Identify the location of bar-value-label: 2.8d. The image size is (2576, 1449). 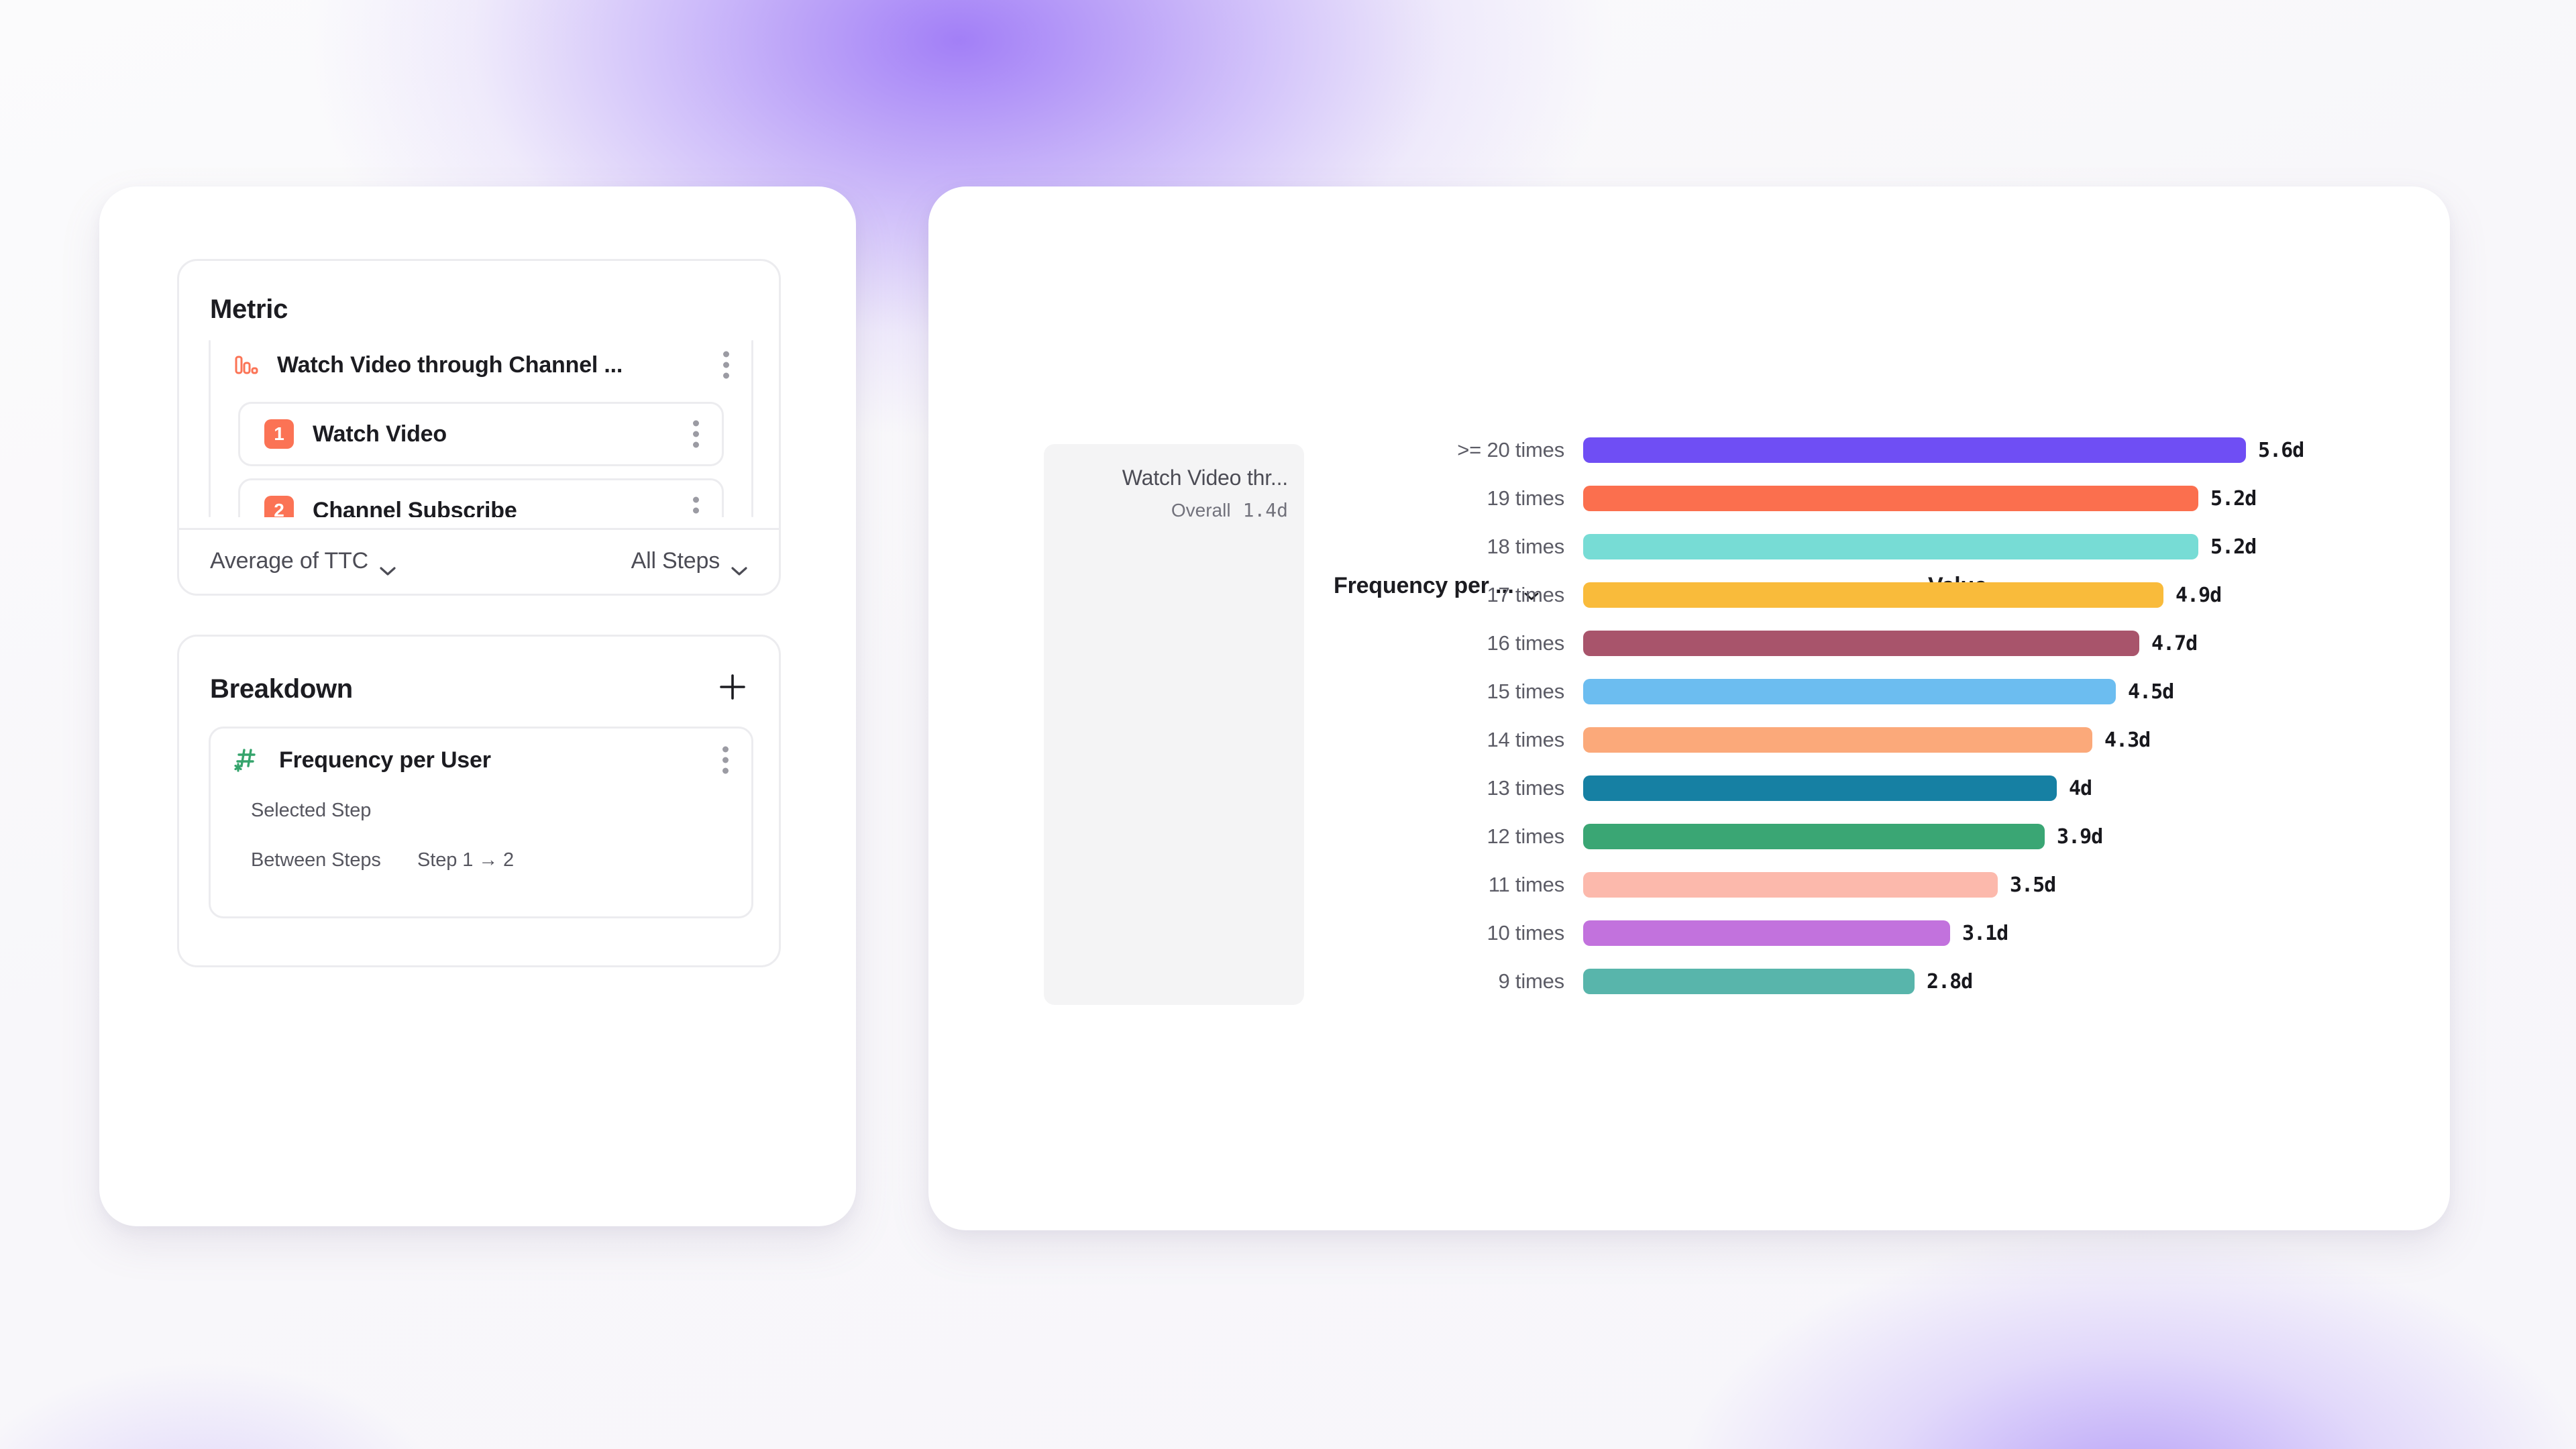
(1950, 981).